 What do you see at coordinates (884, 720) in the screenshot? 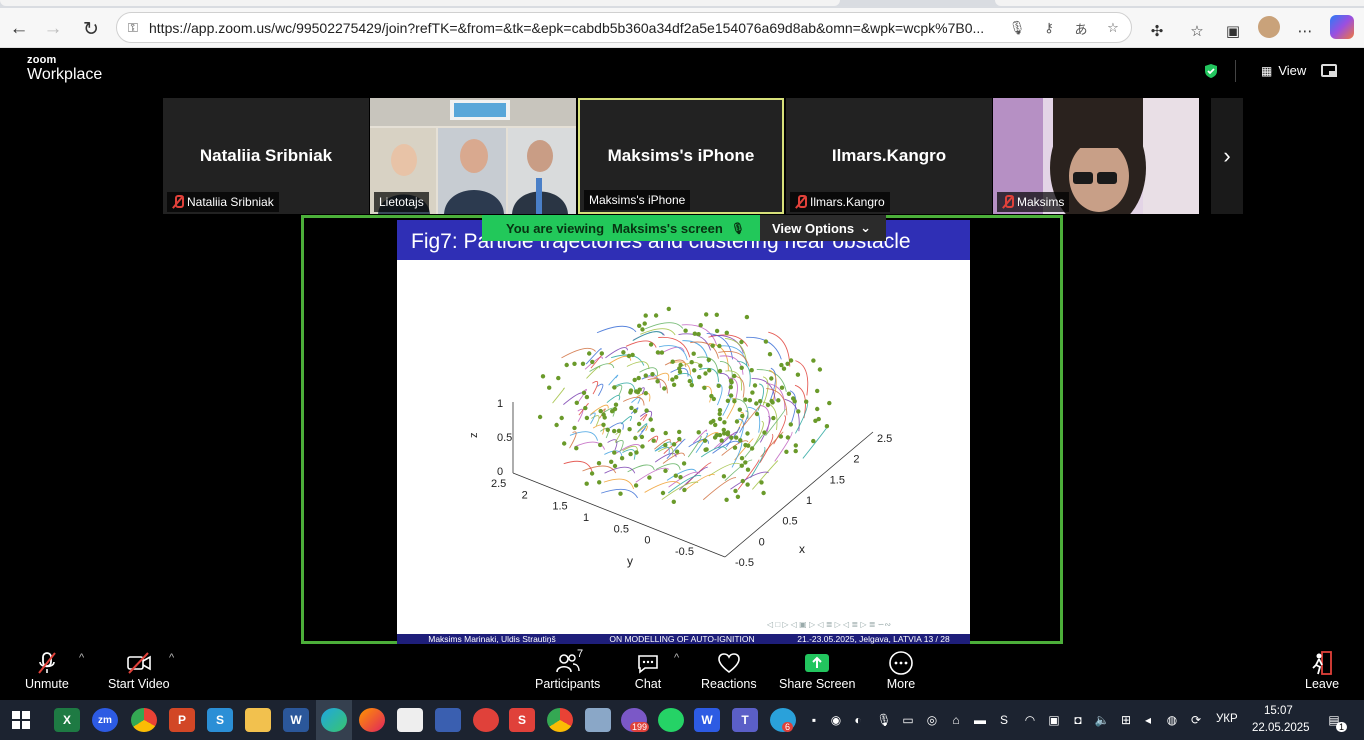
I see `tray-mic-icon: 🎙` at bounding box center [884, 720].